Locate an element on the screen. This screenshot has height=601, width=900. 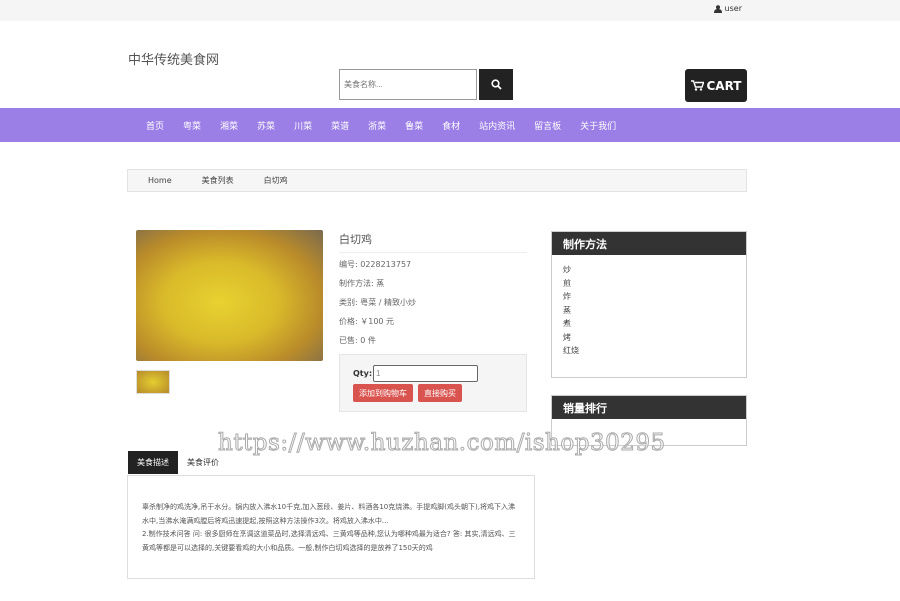
search-input is located at coordinates (408, 84).